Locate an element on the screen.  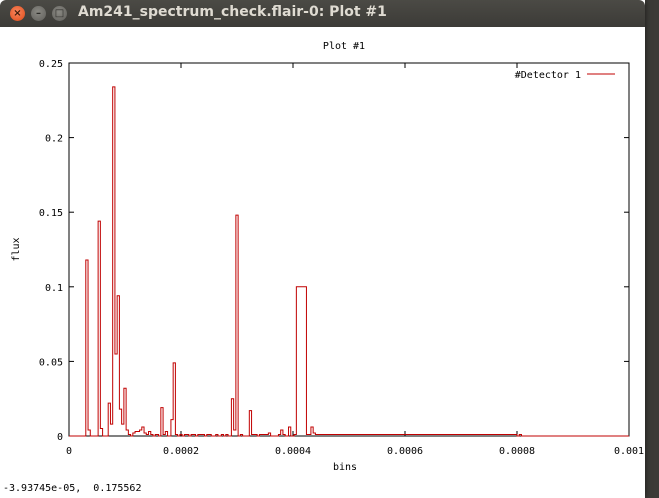
window-close-button: × is located at coordinates (17, 13).